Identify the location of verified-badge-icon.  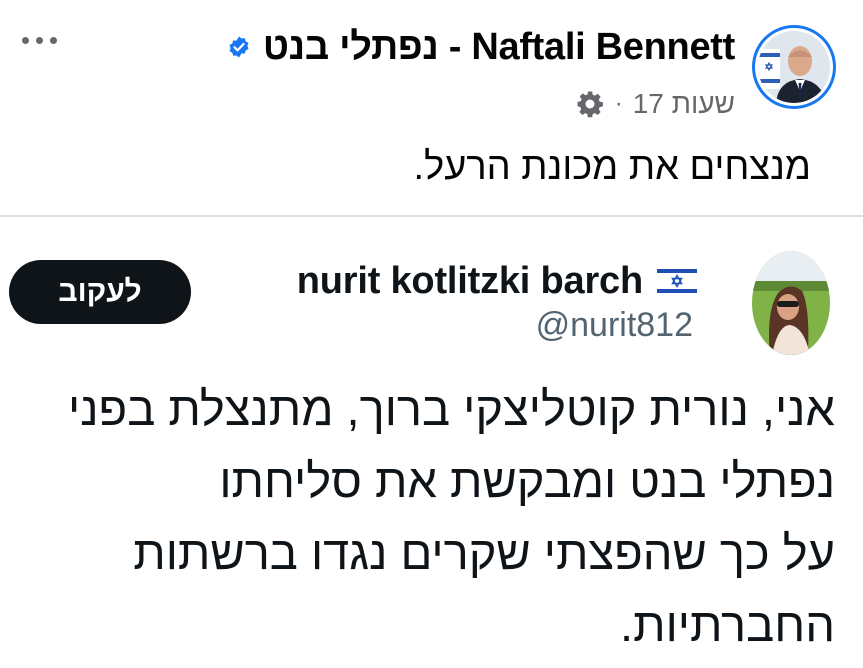
(239, 47).